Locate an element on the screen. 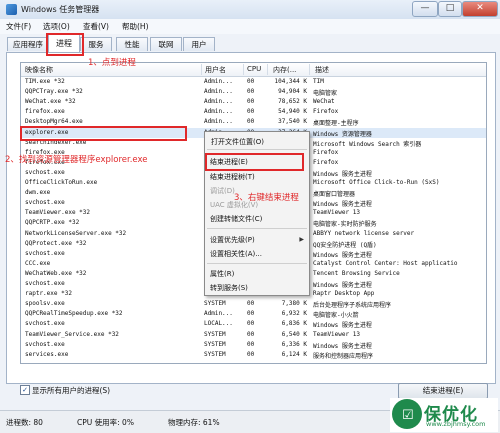 Image resolution: width=500 pixels, height=433 pixels. cell-image: QQProtect.exe *32 is located at coordinates (56, 243).